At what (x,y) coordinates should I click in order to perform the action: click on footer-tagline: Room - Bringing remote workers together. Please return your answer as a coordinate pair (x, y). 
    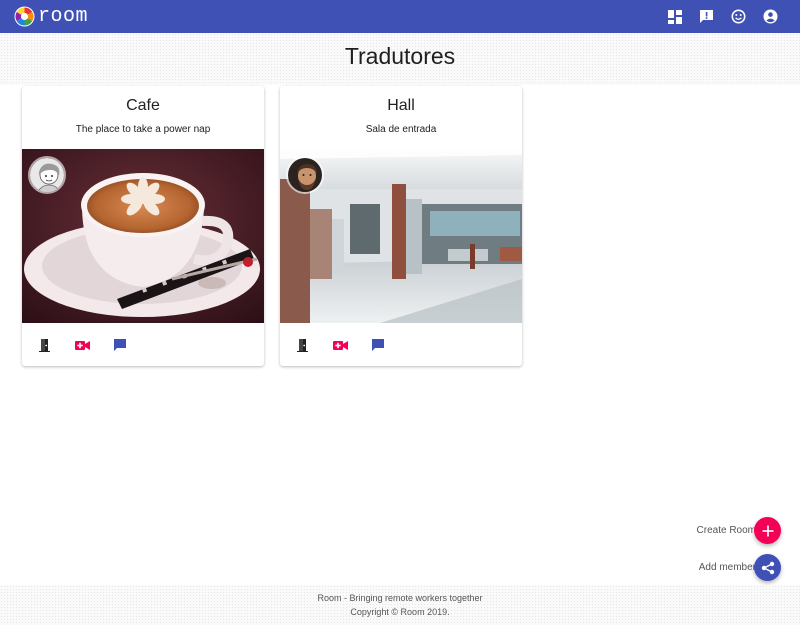
    Looking at the image, I should click on (400, 598).